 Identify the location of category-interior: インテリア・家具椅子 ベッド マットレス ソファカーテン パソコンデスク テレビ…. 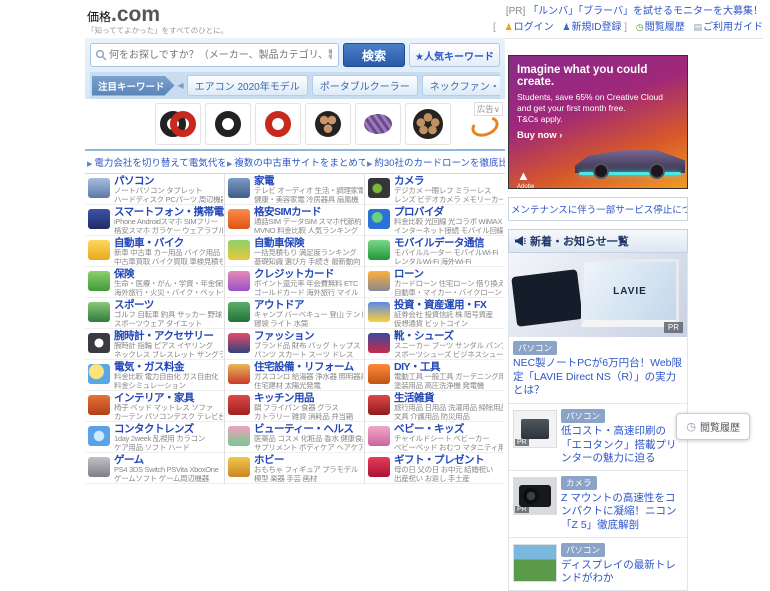
(154, 406).